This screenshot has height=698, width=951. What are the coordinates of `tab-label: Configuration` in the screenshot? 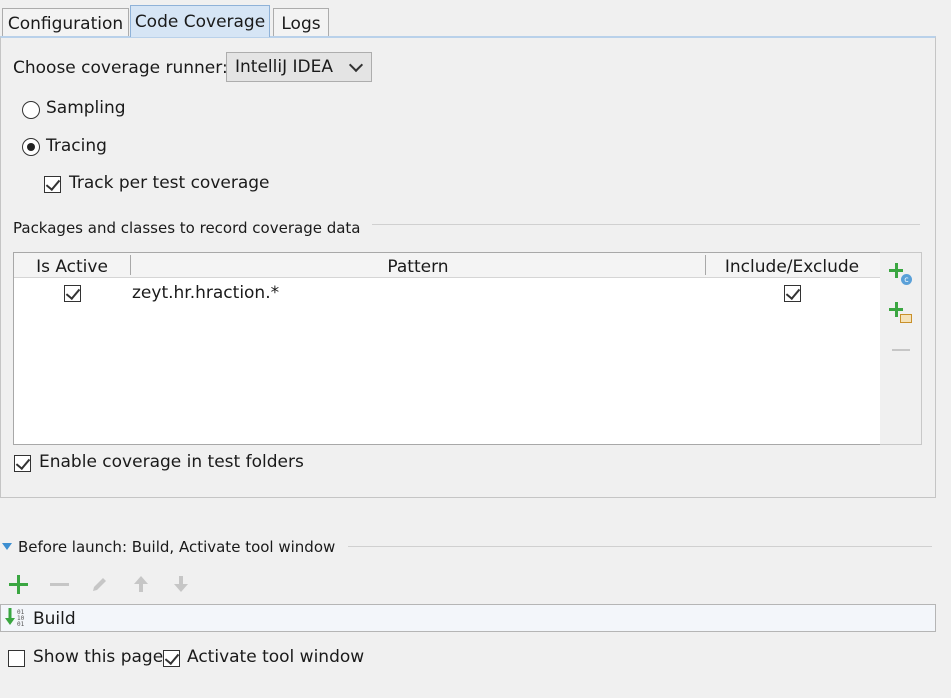 It's located at (65, 24).